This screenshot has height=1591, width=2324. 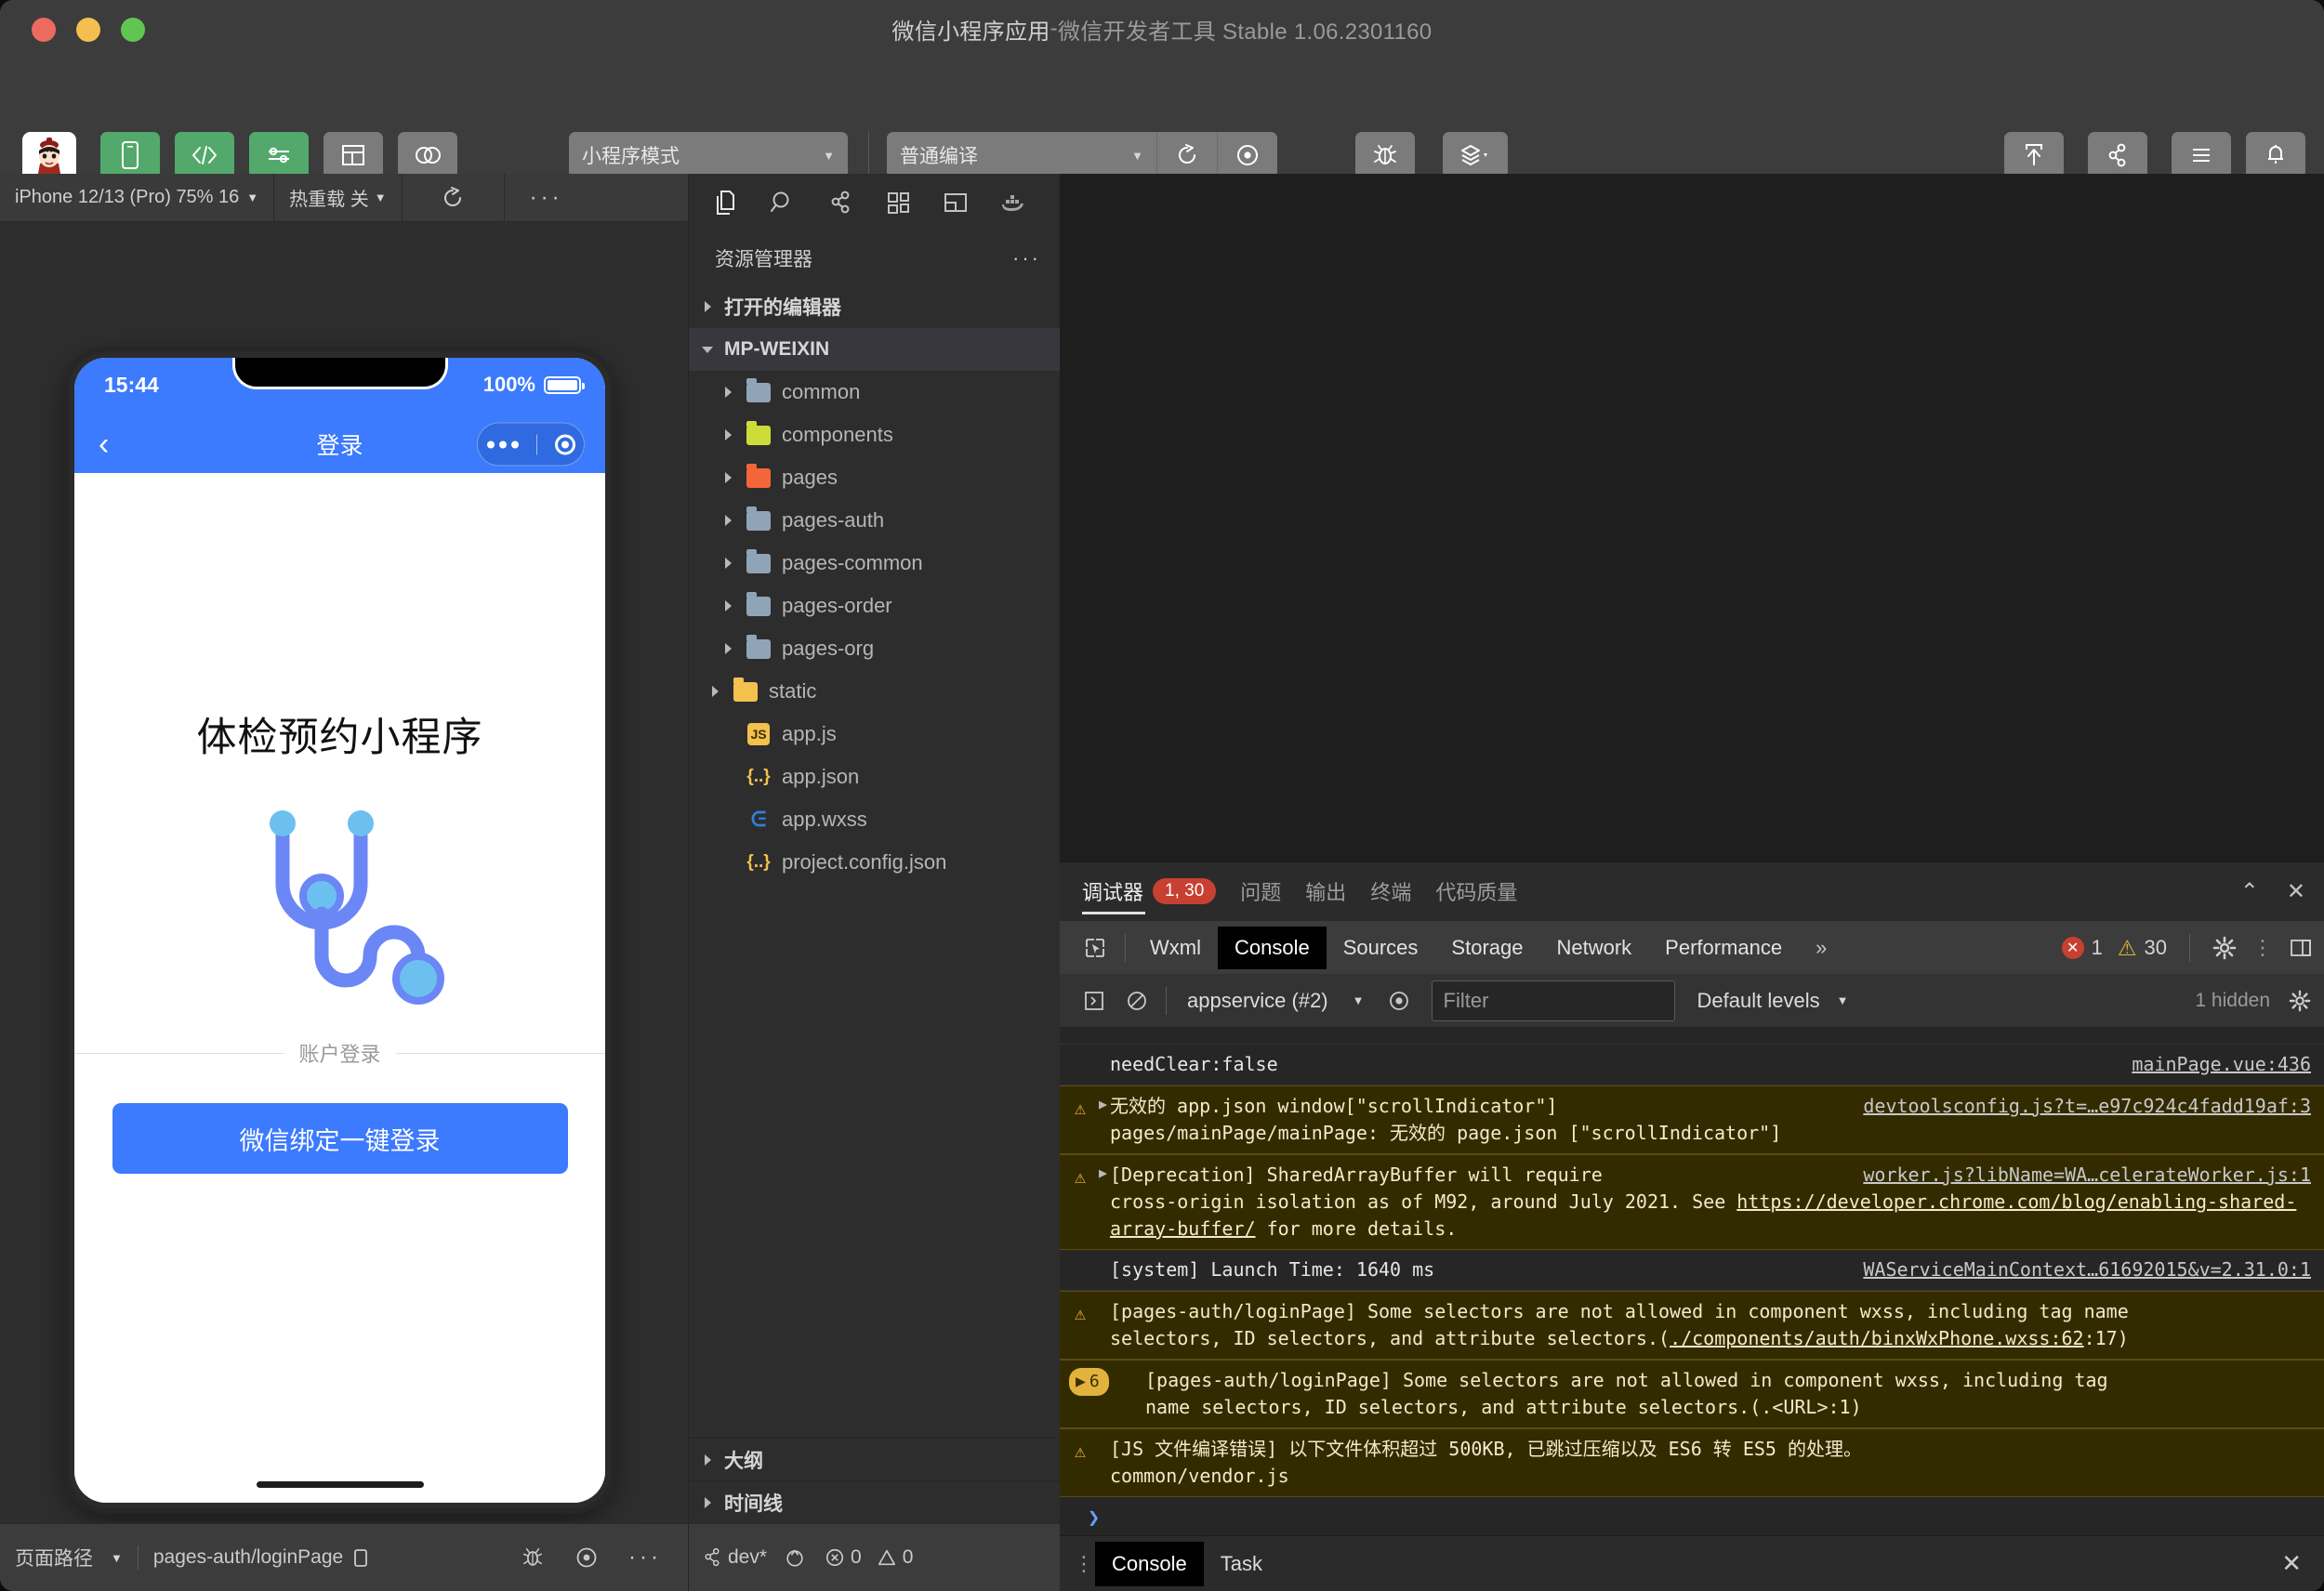 What do you see at coordinates (1723, 948) in the screenshot?
I see `devtools-tab-performance: Performance` at bounding box center [1723, 948].